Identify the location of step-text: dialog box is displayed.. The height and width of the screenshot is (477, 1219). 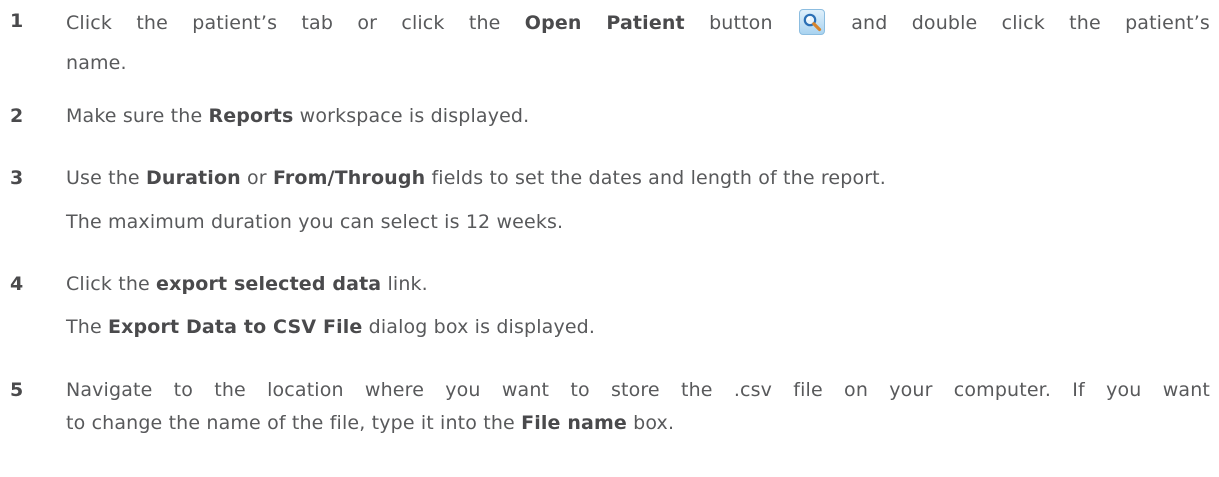
(479, 327).